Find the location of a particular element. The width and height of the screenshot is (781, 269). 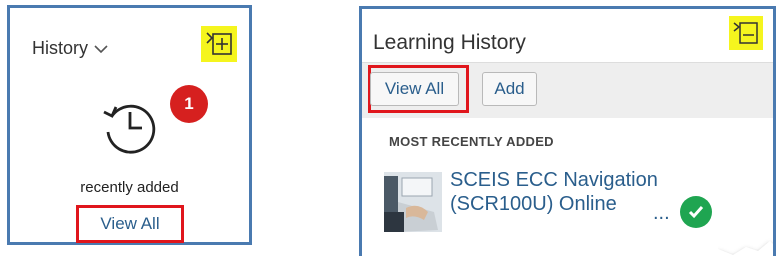

learning-item-link: SCEIS ECC Navigation (SCR100U) Online is located at coordinates (560, 192).